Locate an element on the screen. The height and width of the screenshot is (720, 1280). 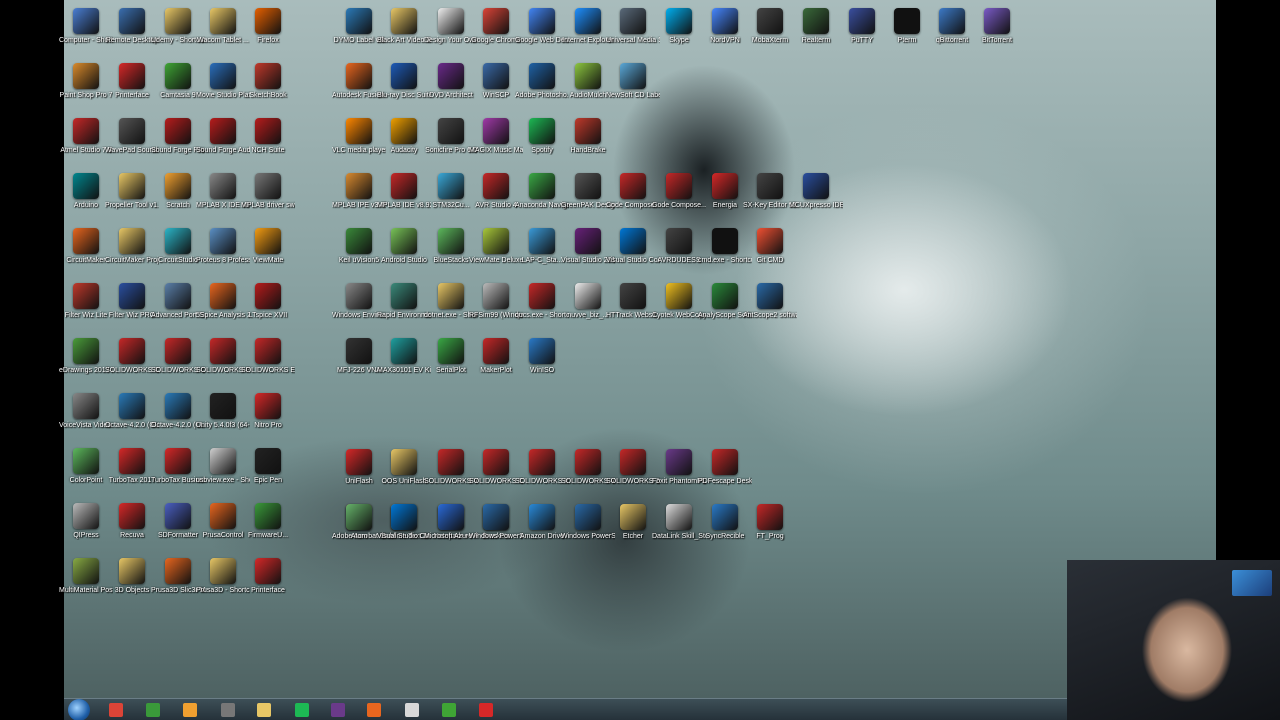
desktop-icon: Propeller Tool v1.3.2 is located at coordinates (132, 189).